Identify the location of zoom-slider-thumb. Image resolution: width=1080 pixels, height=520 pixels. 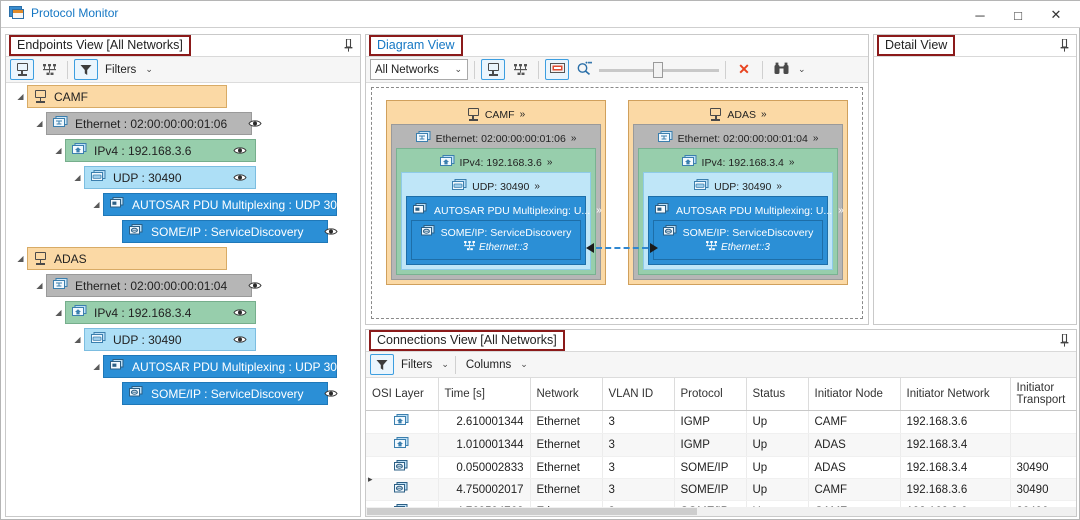
(658, 69).